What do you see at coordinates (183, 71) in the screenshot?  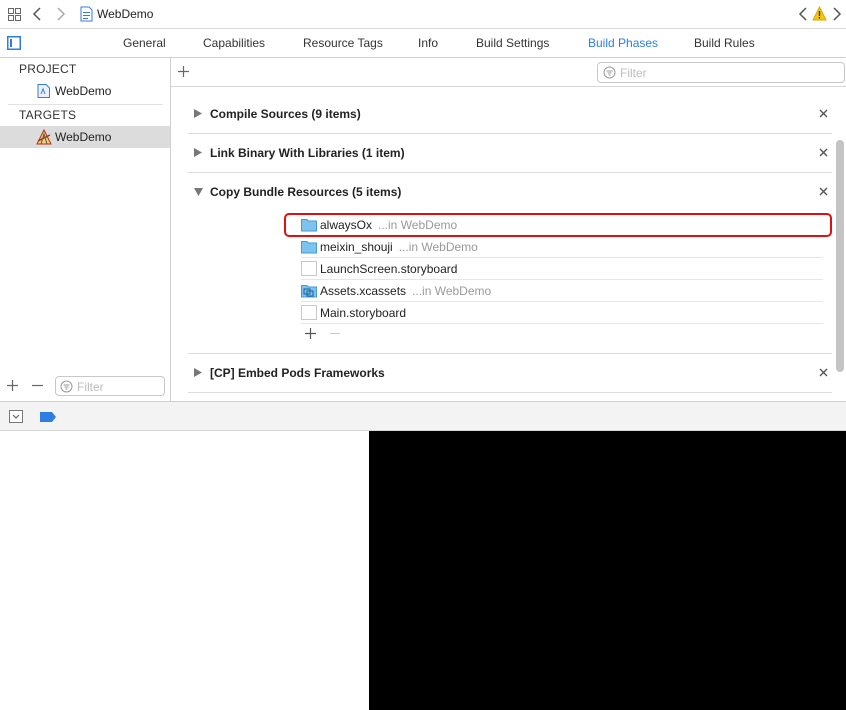 I see `add-build-phase-icon` at bounding box center [183, 71].